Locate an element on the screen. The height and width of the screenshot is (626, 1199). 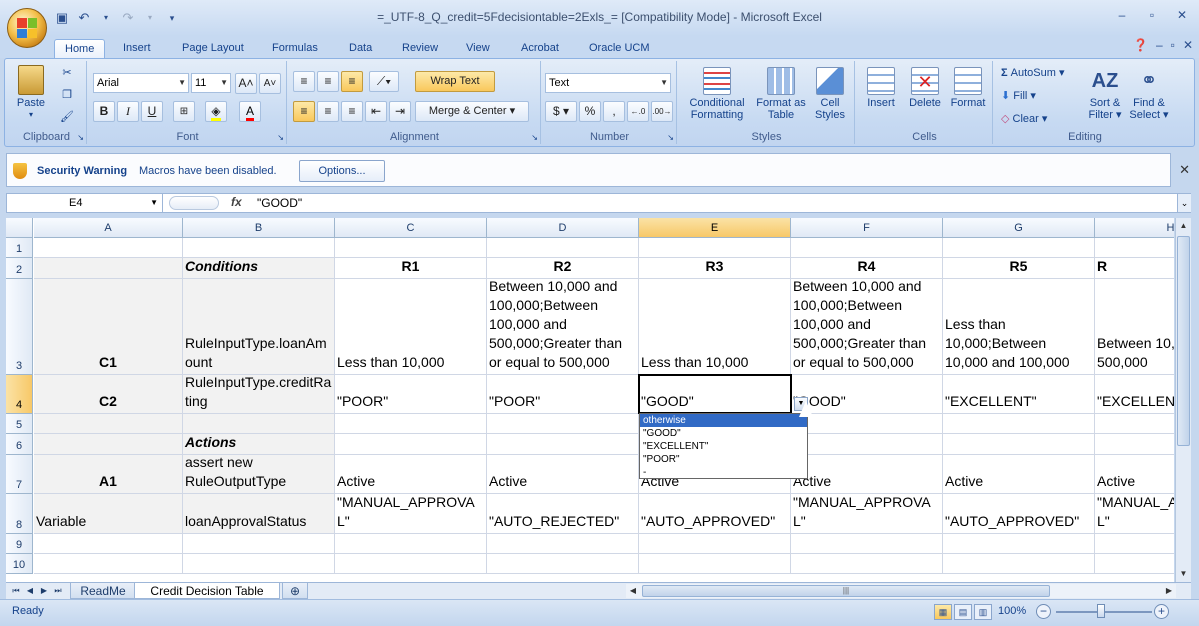
cell-h7: Active is located at coordinates (1134, 474).